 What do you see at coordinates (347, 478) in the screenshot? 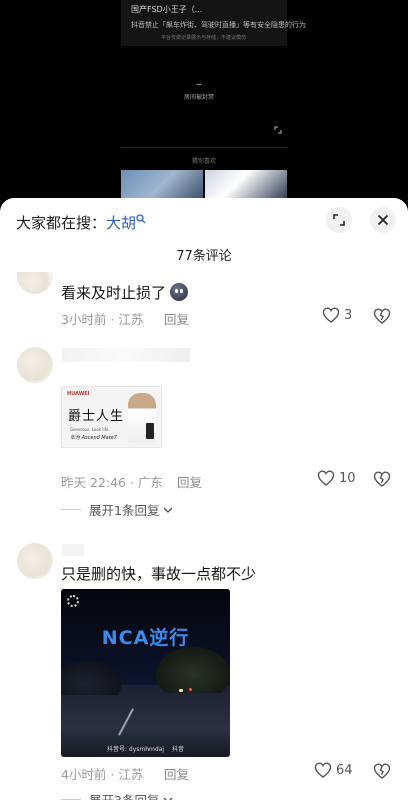
I see `like-count: 10` at bounding box center [347, 478].